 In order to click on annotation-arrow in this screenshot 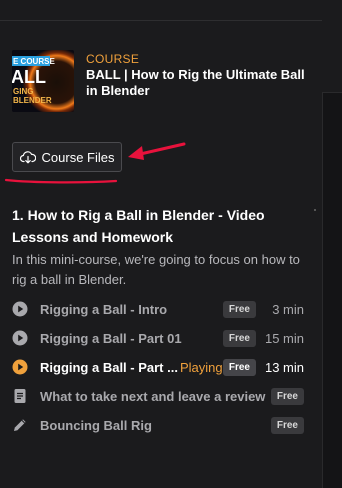, I will do `click(157, 151)`.